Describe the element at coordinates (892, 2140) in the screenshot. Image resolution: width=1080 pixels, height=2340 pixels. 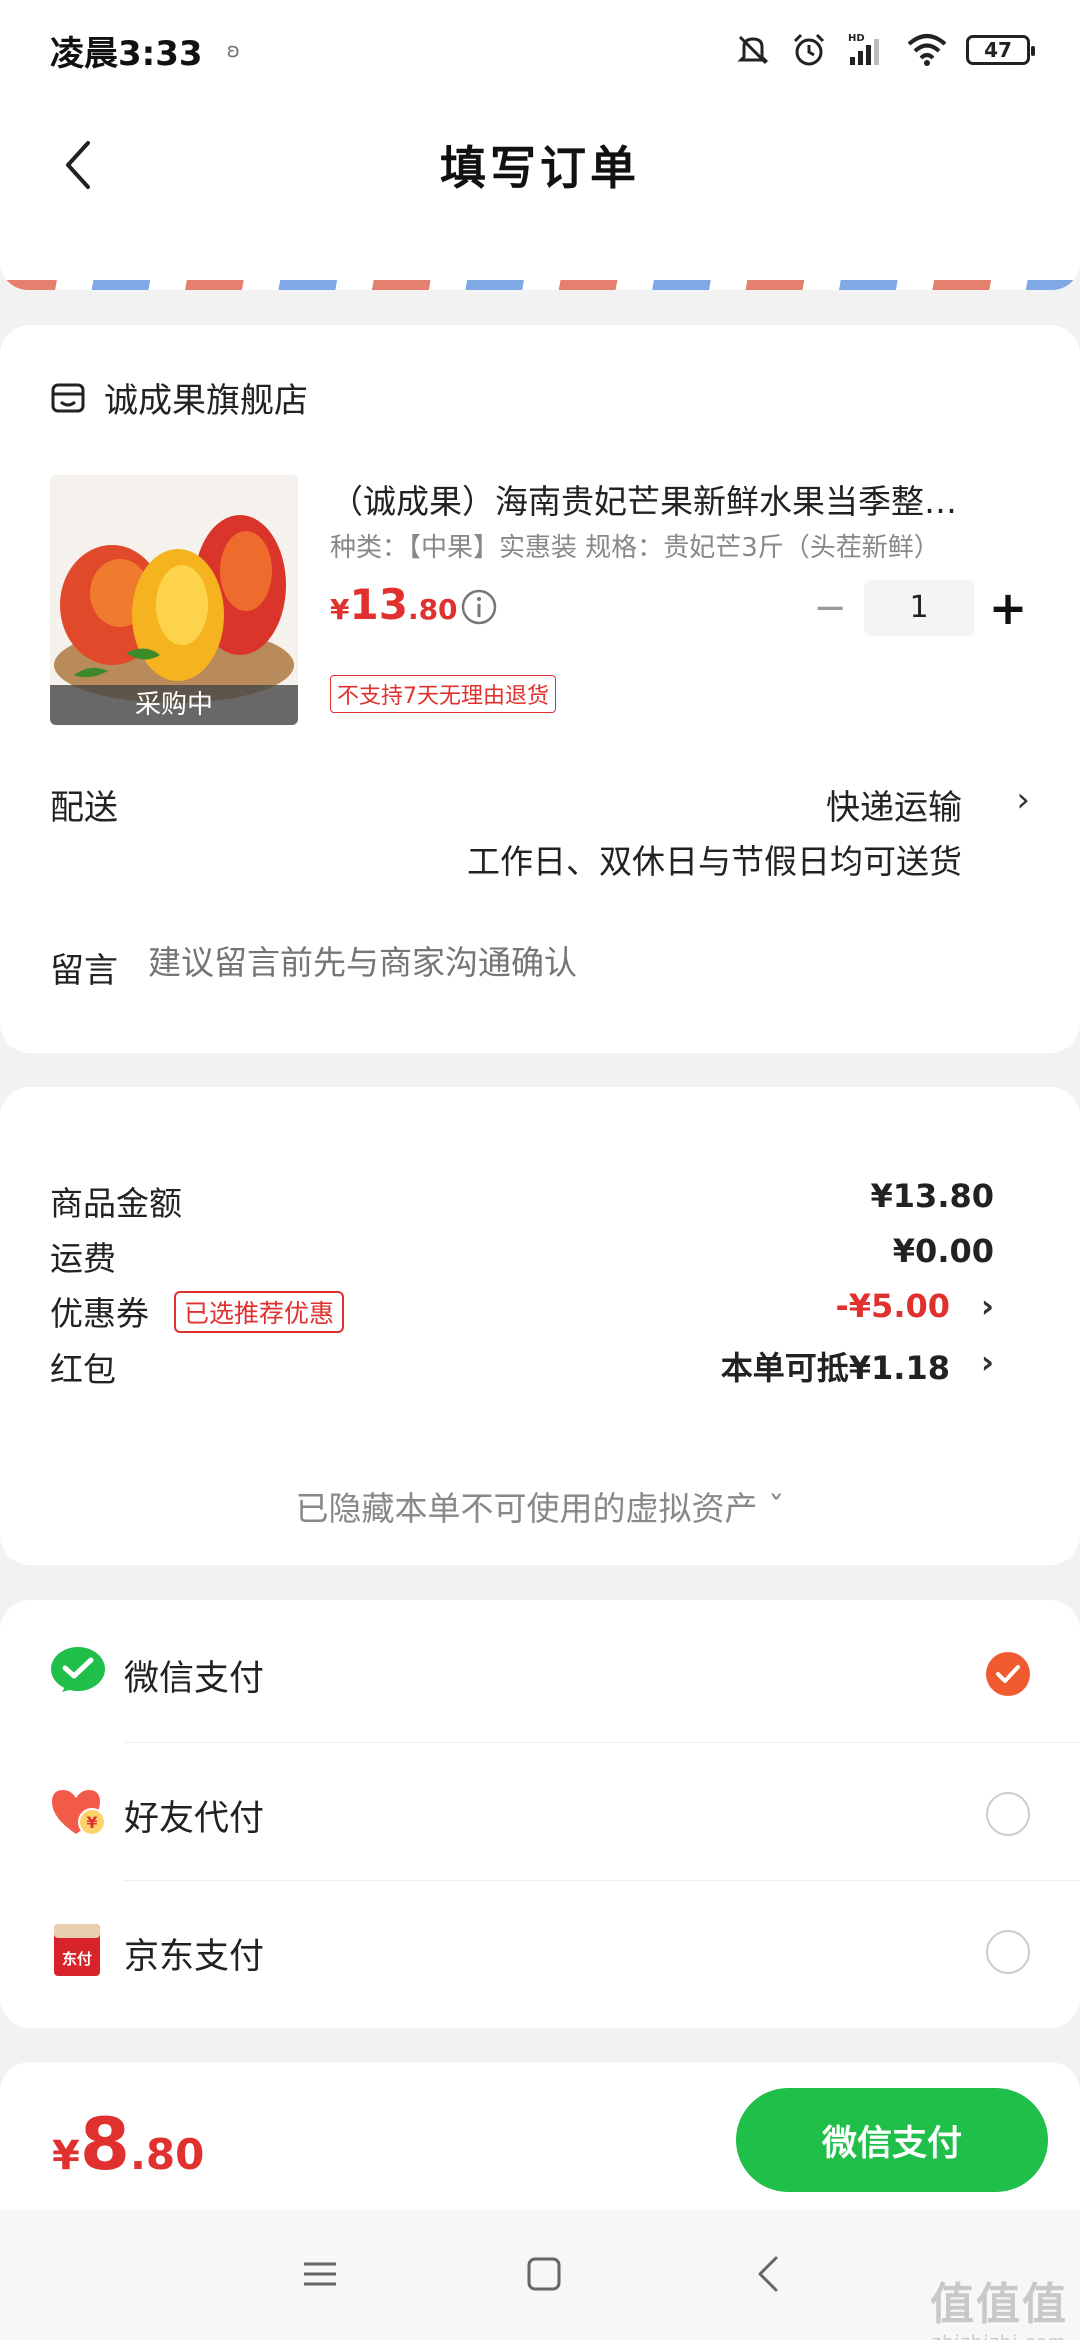
I see `wechat-pay-button: 微信支付` at that location.